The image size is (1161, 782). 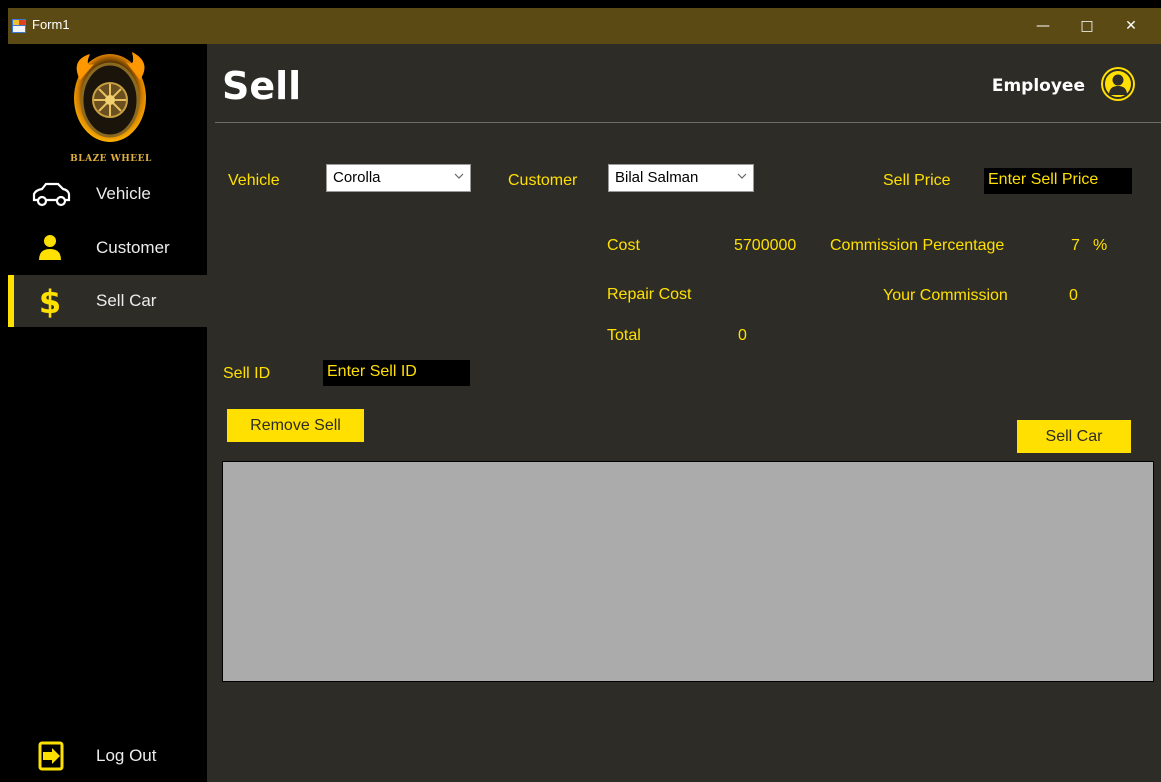 I want to click on sell-price-label: Sell Price, so click(x=917, y=180).